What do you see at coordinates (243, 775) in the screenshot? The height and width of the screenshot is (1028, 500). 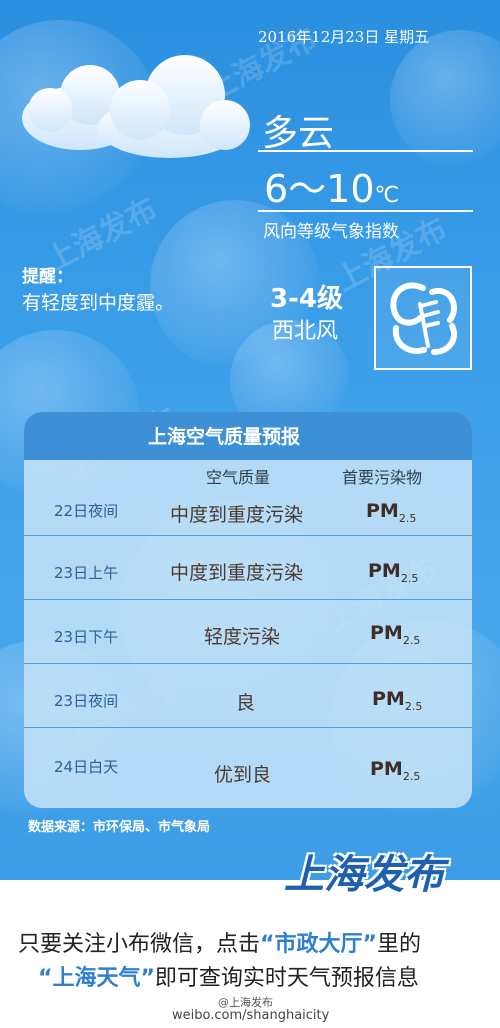 I see `quality-value: 优到良` at bounding box center [243, 775].